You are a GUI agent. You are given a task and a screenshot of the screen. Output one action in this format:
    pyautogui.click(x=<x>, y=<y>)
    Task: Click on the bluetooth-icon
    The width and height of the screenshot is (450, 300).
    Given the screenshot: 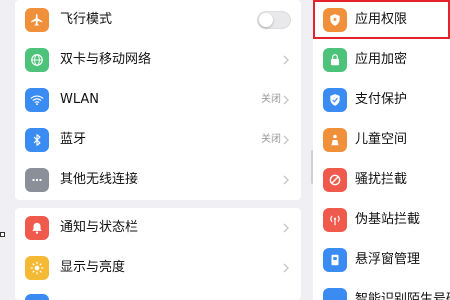 What is the action you would take?
    pyautogui.click(x=37, y=140)
    